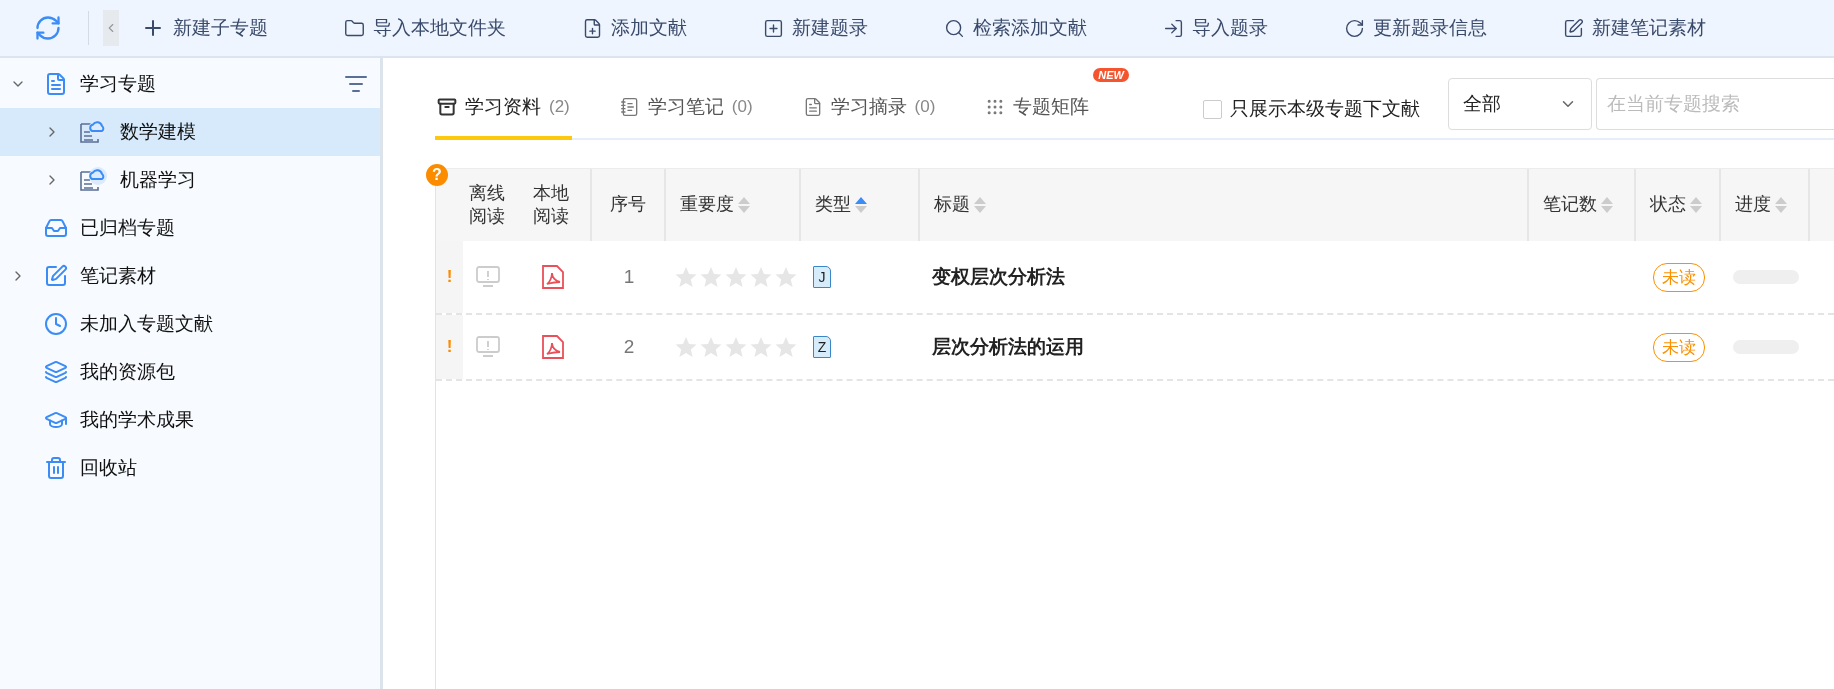 This screenshot has width=1834, height=689. I want to click on toolbar-button: 新建子专题, so click(204, 28).